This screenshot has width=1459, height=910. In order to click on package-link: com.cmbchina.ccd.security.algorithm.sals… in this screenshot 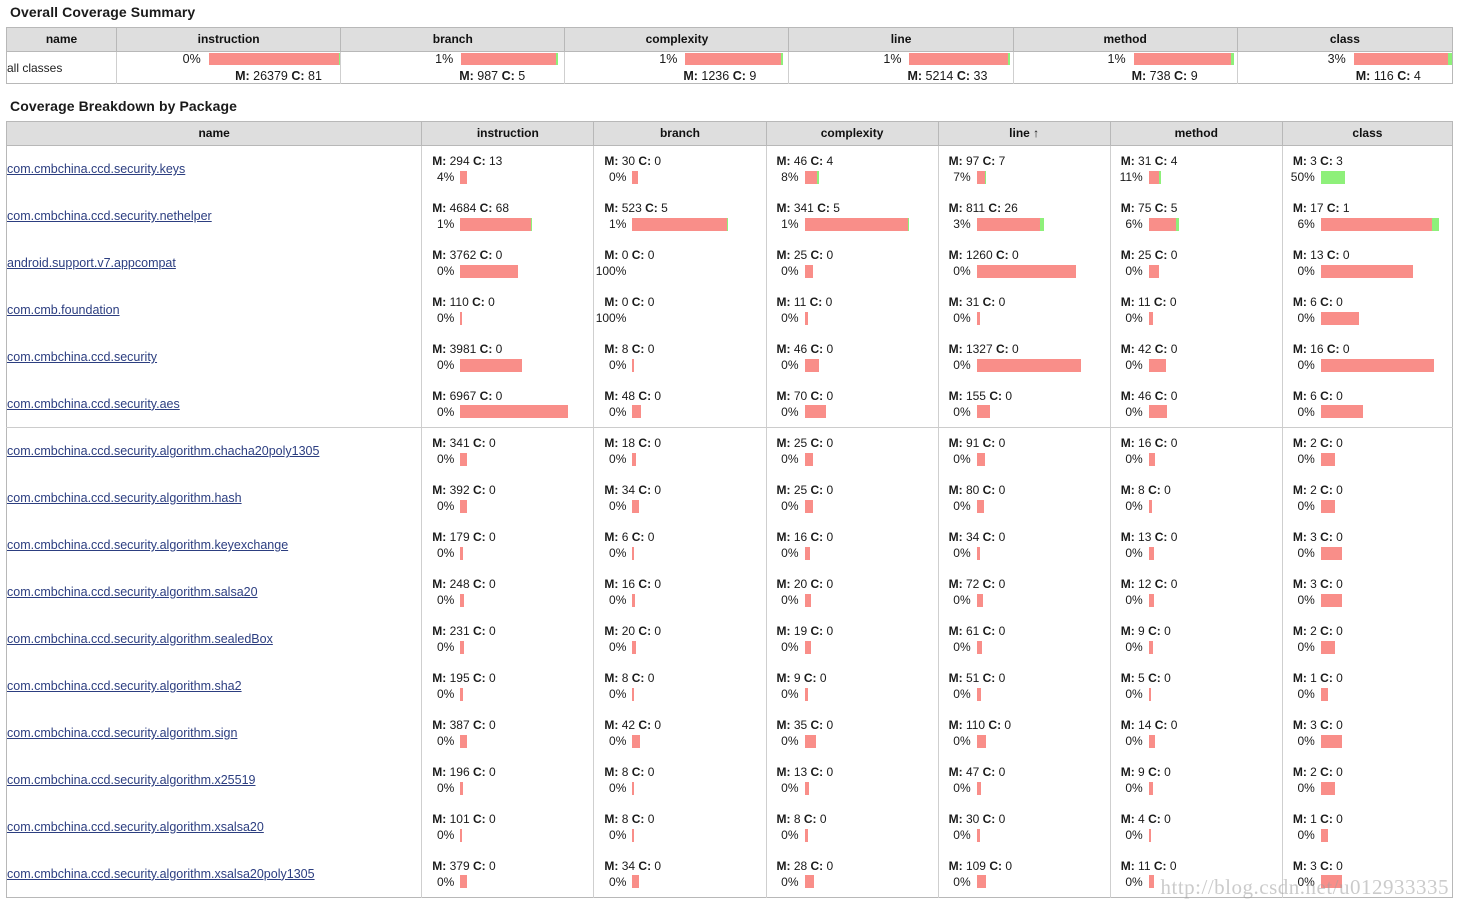, I will do `click(132, 592)`.